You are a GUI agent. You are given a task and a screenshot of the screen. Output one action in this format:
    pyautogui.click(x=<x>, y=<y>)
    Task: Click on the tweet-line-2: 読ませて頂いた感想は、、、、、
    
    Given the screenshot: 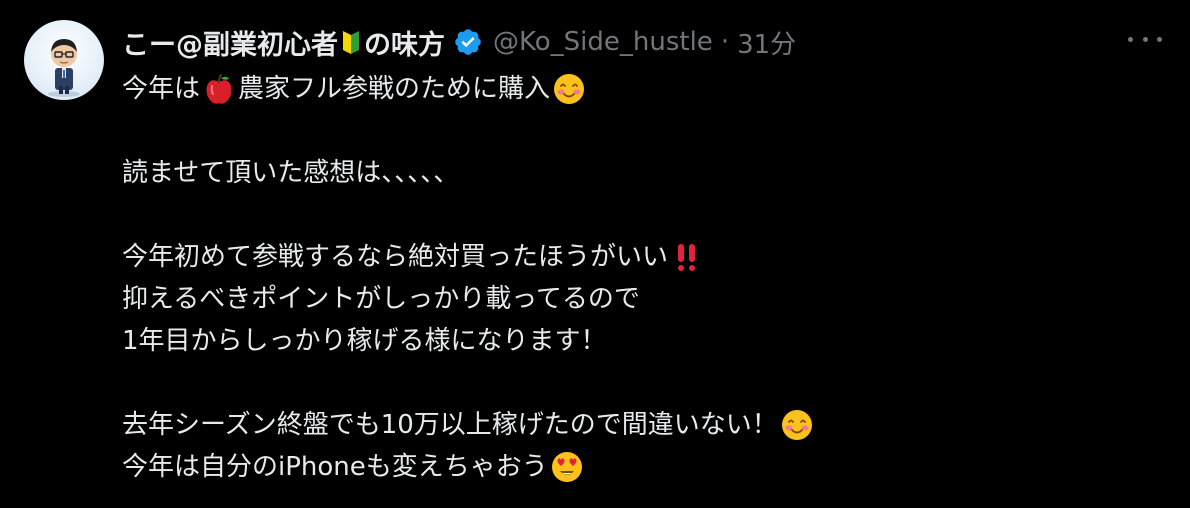 What is the action you would take?
    pyautogui.click(x=291, y=173)
    